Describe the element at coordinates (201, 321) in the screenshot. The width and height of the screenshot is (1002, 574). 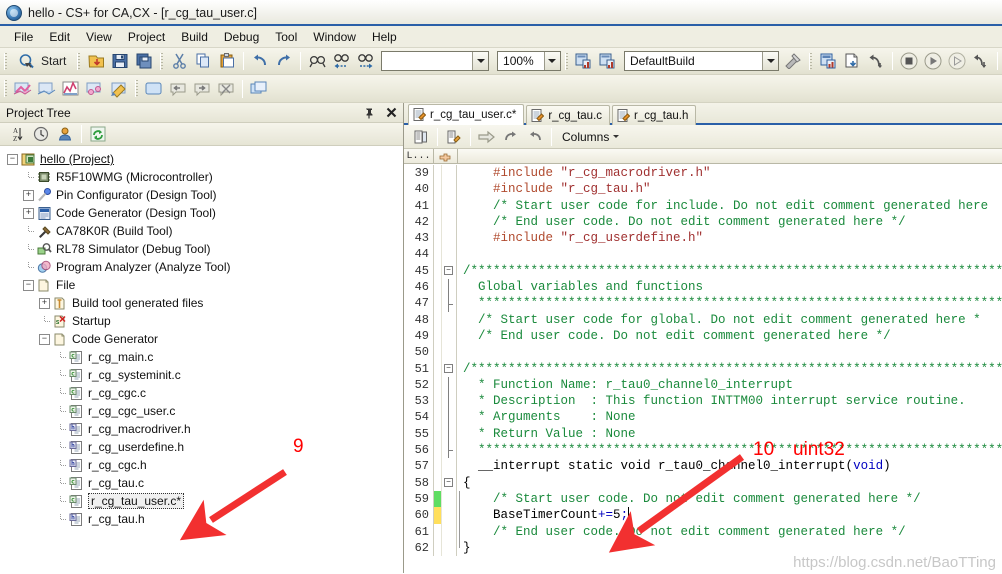
I see `tree-item: s Startup` at that location.